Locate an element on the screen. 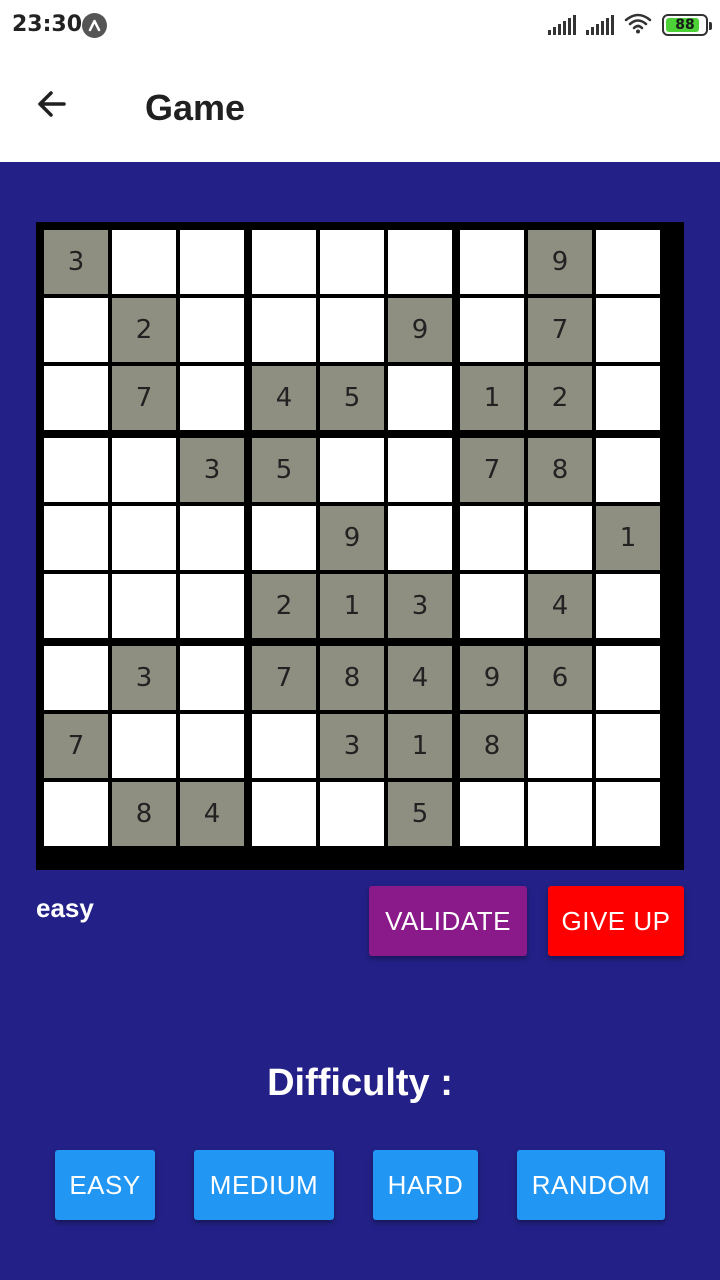  difficulty-title: Difficulty : is located at coordinates (360, 1083).